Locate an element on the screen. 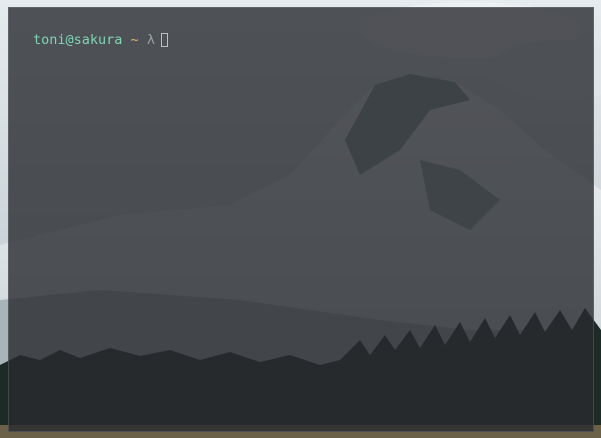 The image size is (601, 438). prompt-line: toni@sakura ~ λ is located at coordinates (100, 40).